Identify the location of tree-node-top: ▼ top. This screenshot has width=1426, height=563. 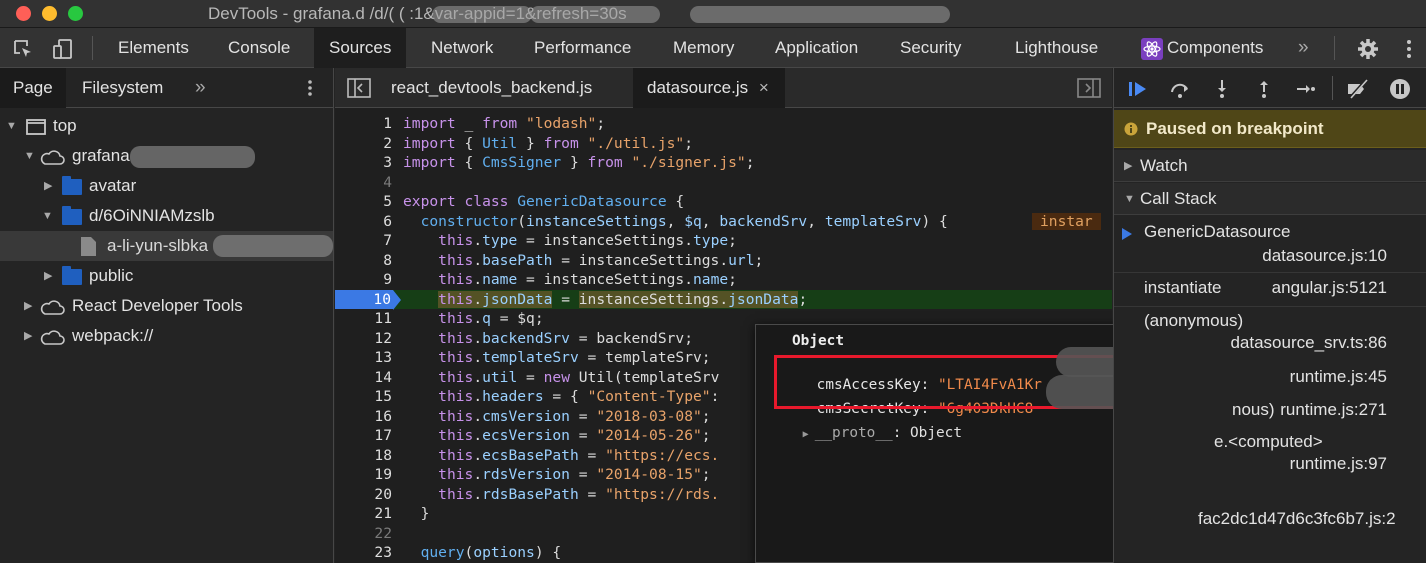
(166, 126).